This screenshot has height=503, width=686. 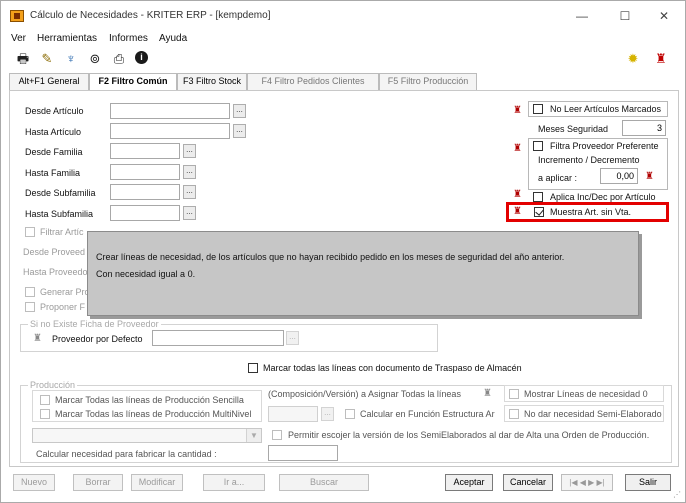 What do you see at coordinates (625, 16) in the screenshot?
I see `maximize-button: ☐` at bounding box center [625, 16].